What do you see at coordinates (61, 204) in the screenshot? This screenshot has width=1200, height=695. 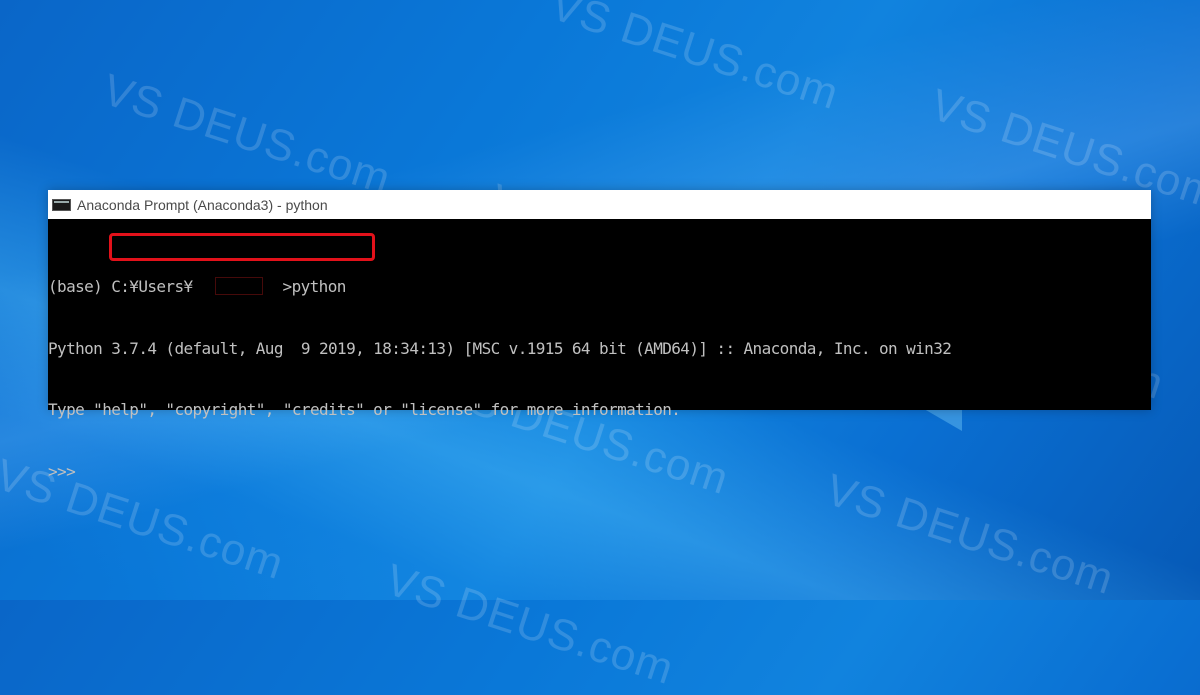 I see `console-icon` at bounding box center [61, 204].